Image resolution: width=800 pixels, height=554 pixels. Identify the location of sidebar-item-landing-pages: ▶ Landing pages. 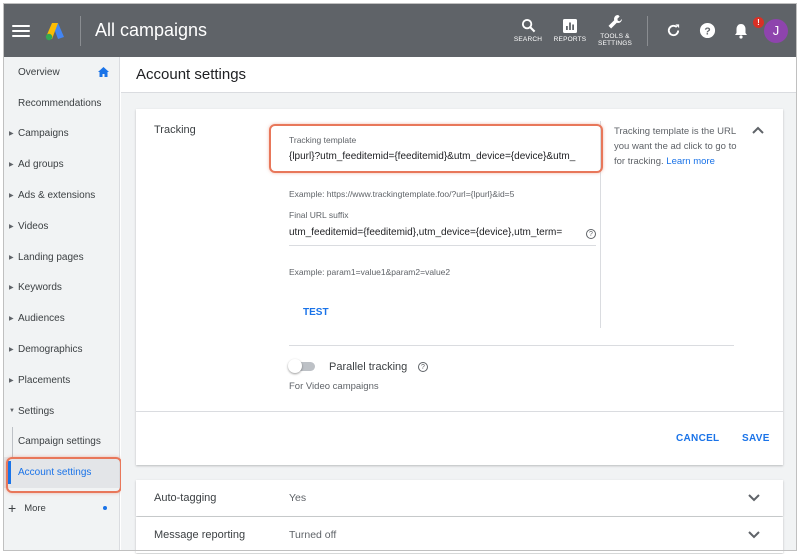
(61, 257).